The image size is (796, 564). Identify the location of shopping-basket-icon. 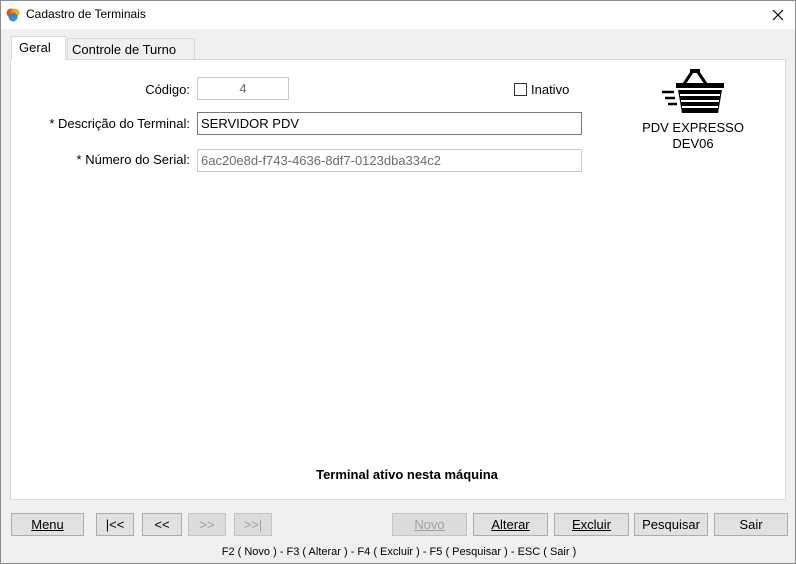
(693, 91).